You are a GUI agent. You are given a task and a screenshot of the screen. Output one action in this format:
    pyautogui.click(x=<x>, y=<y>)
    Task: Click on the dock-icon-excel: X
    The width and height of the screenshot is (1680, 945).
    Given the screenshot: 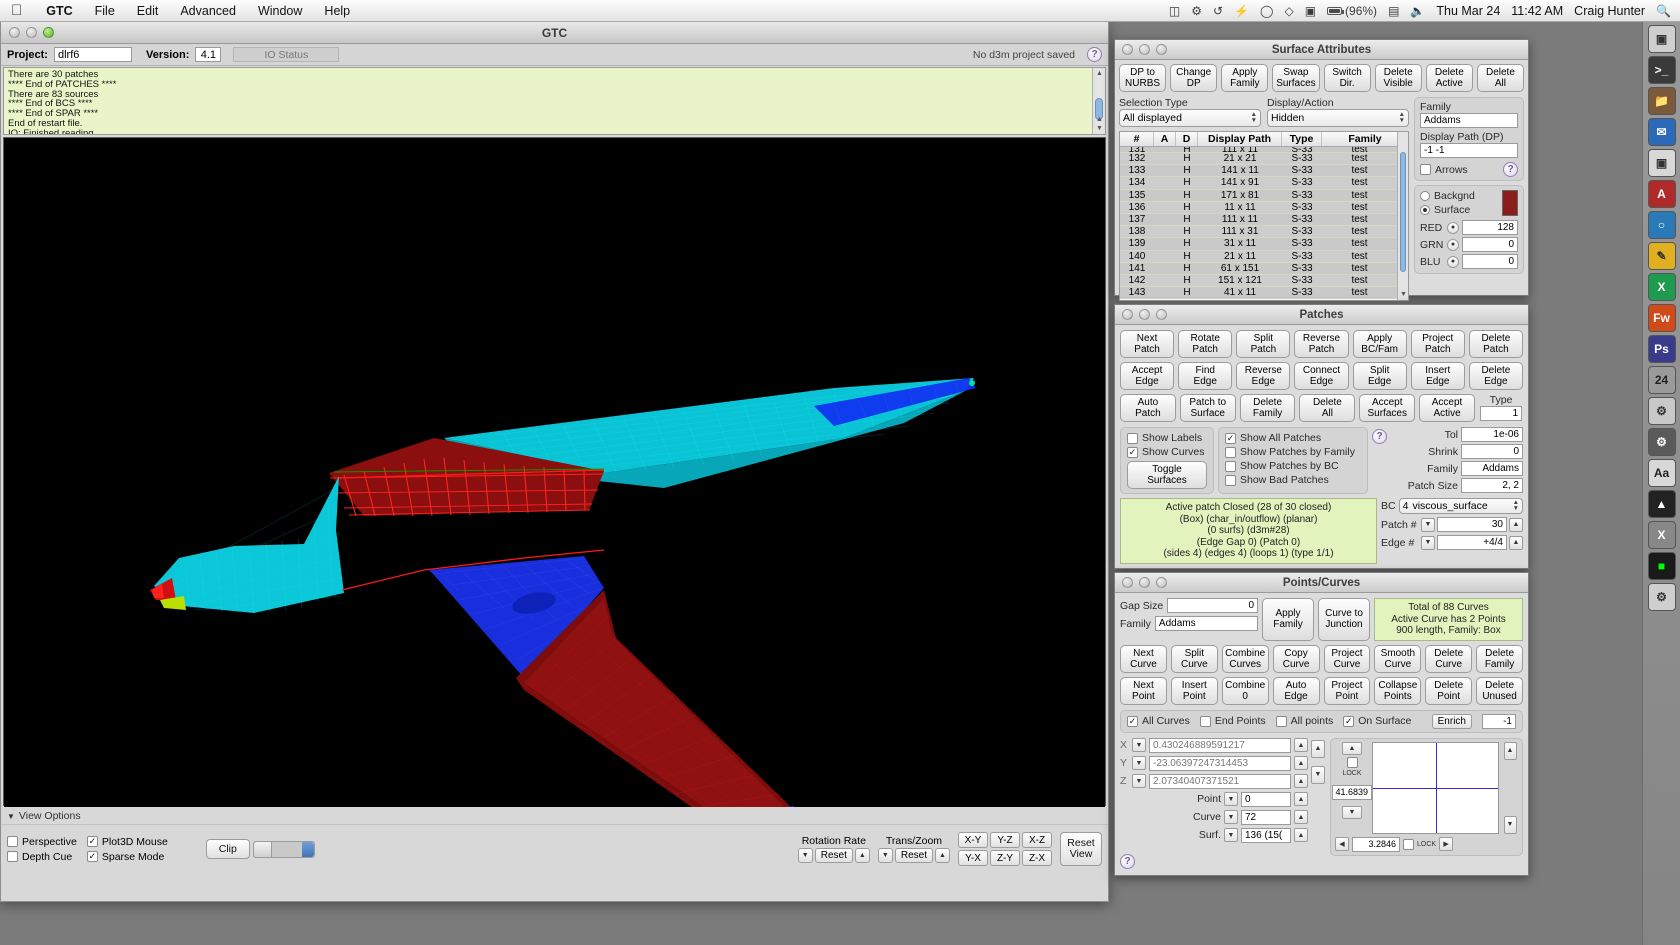 What is the action you would take?
    pyautogui.click(x=1661, y=287)
    